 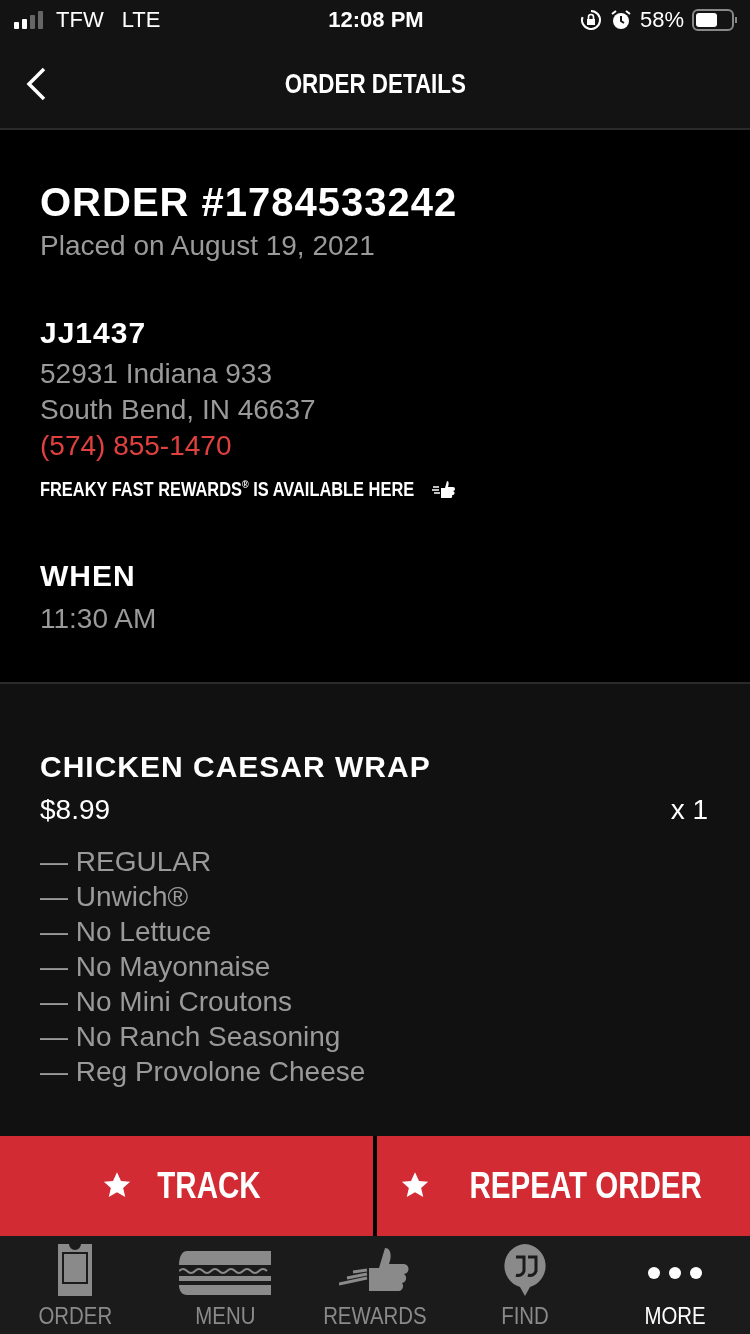 I want to click on carrier-name: TFW, so click(x=80, y=20).